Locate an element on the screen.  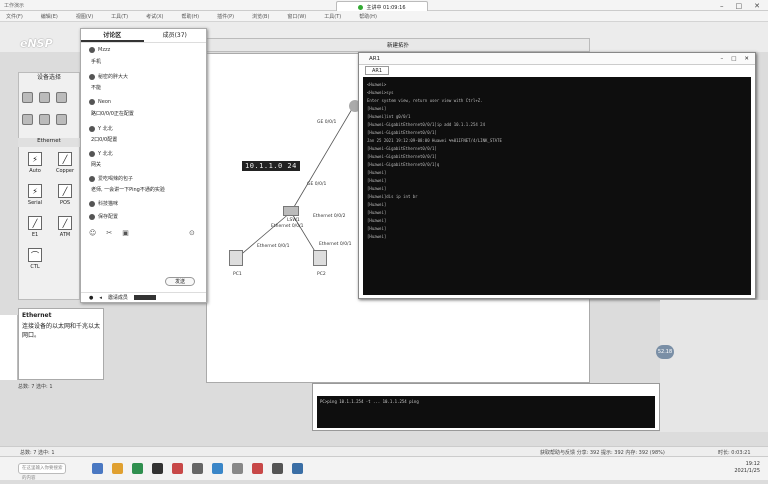
cable-auto: ⚡ Auto is located at coordinates (35, 163).